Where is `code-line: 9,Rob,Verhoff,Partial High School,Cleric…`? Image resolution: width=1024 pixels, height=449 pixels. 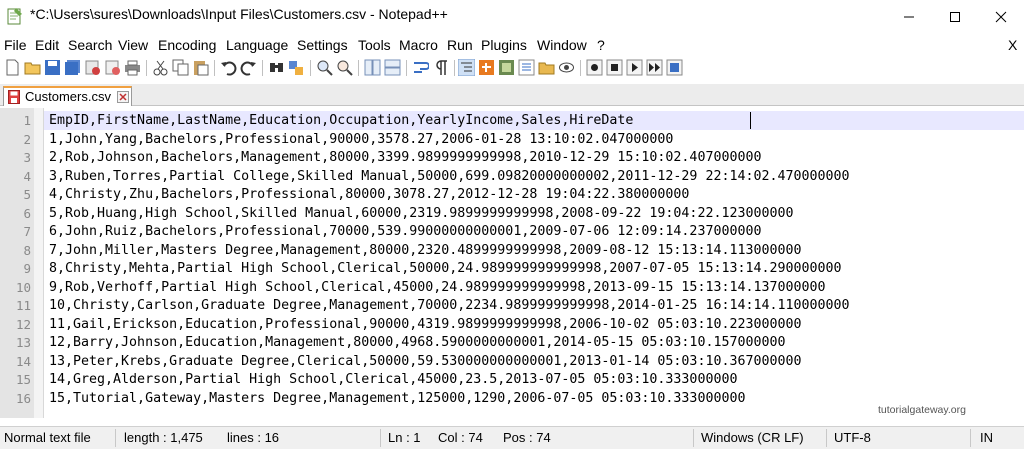 code-line: 9,Rob,Verhoff,Partial High School,Cleric… is located at coordinates (437, 288).